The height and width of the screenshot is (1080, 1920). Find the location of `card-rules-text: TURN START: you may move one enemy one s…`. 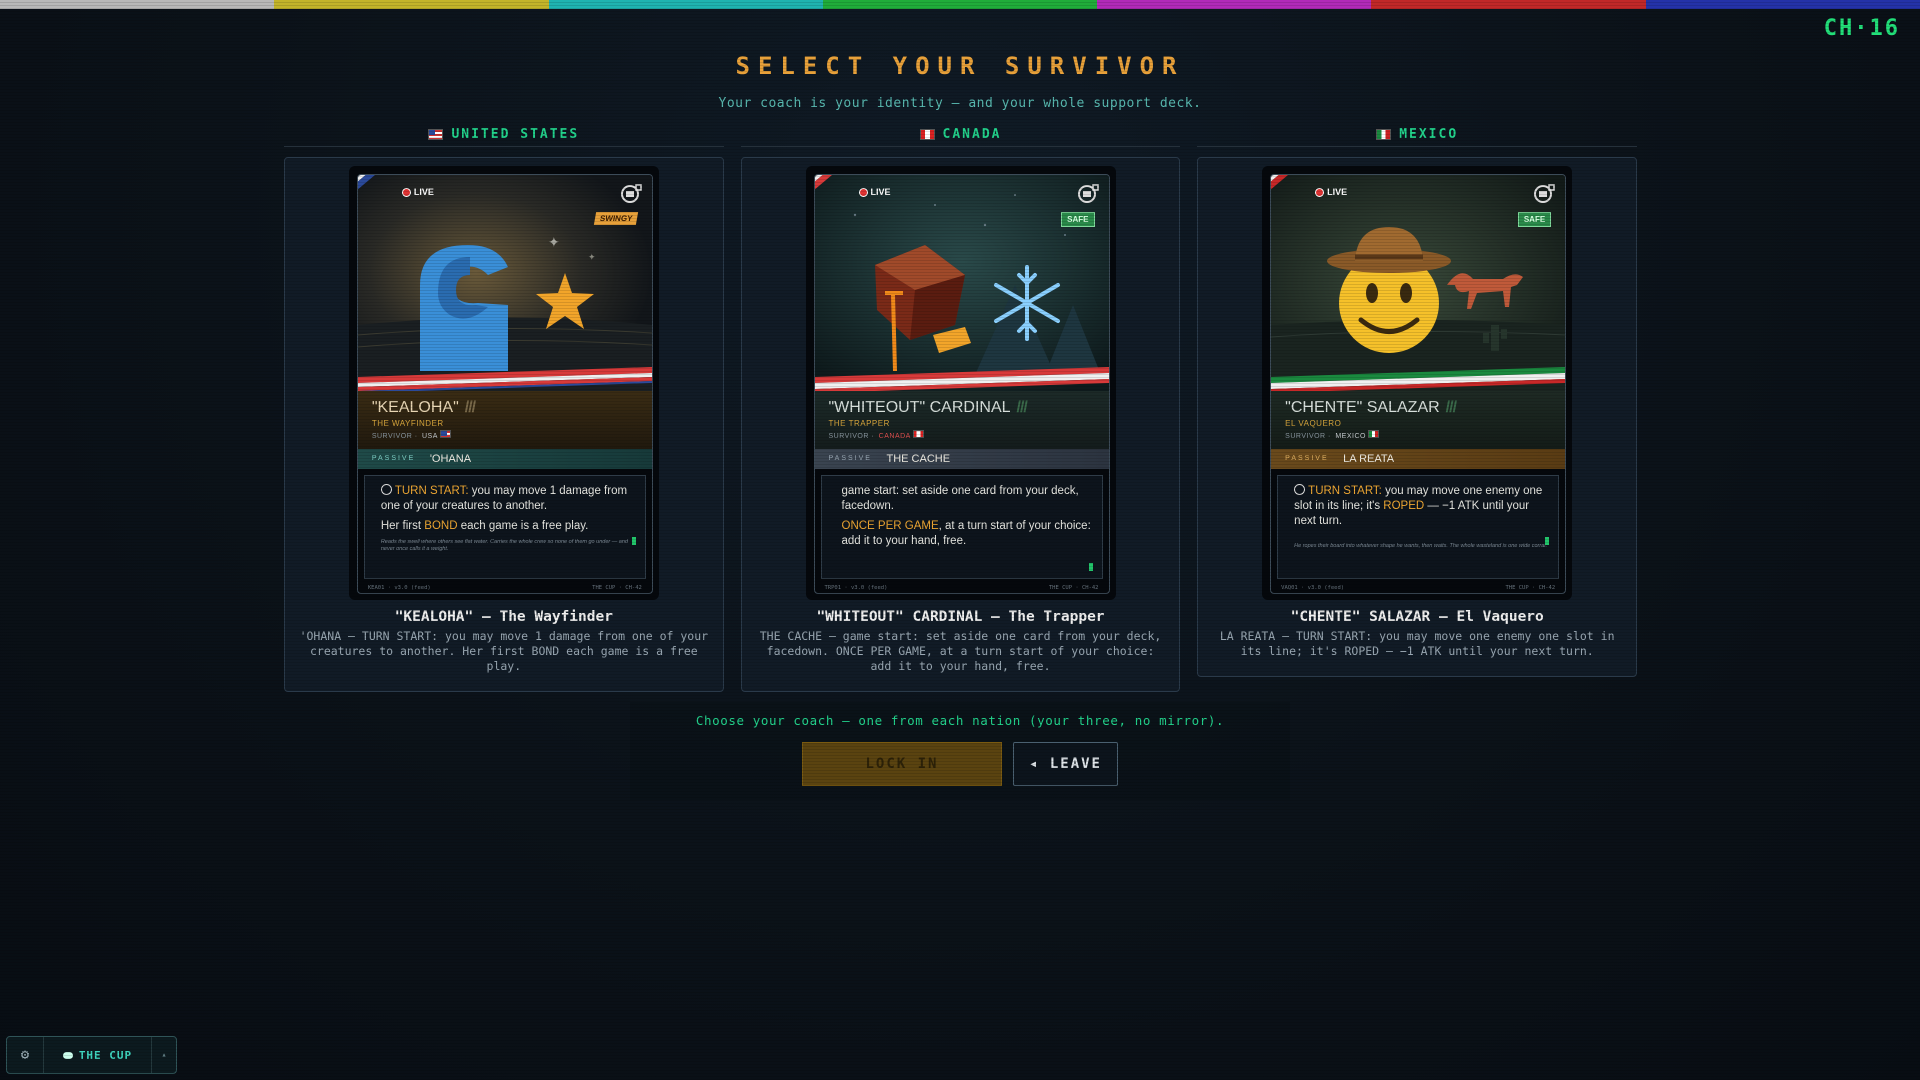

card-rules-text: TURN START: you may move one enemy one s… is located at coordinates (1418, 527).